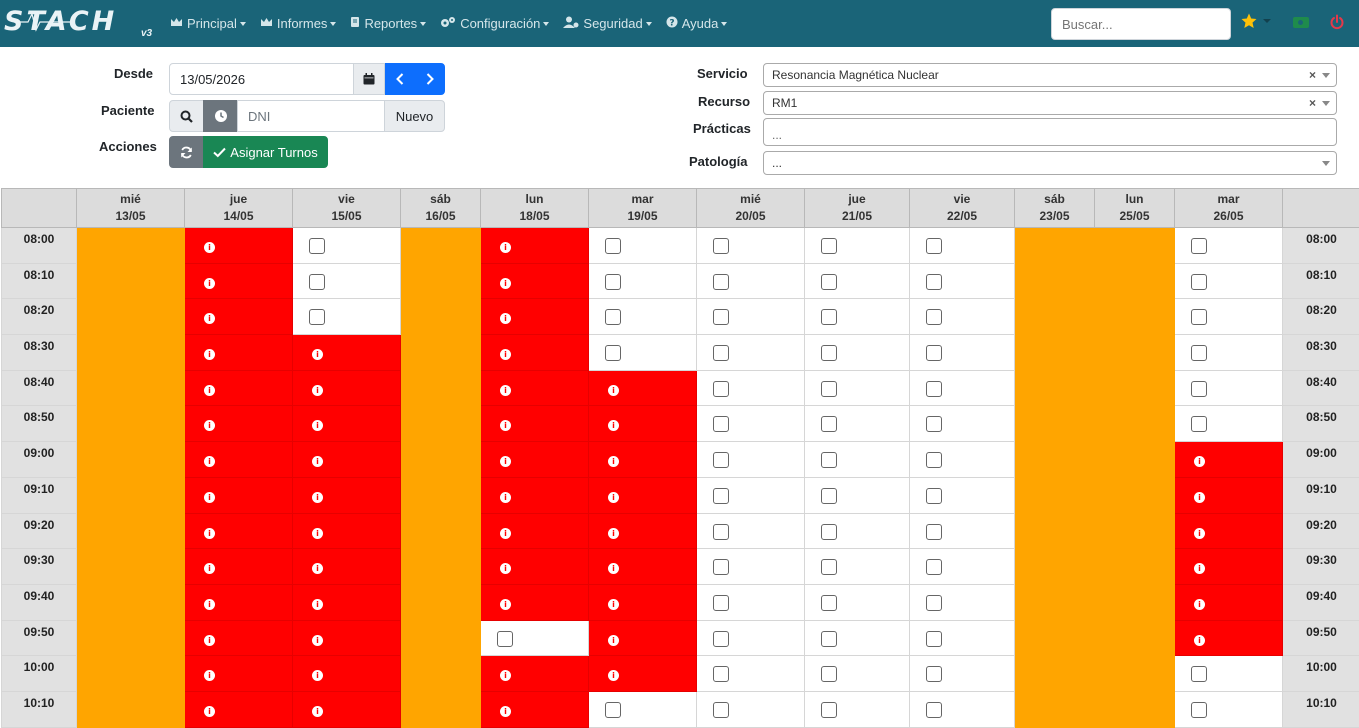 The height and width of the screenshot is (728, 1359). Describe the element at coordinates (265, 152) in the screenshot. I see `assign-turns-button: Asignar Turnos` at that location.